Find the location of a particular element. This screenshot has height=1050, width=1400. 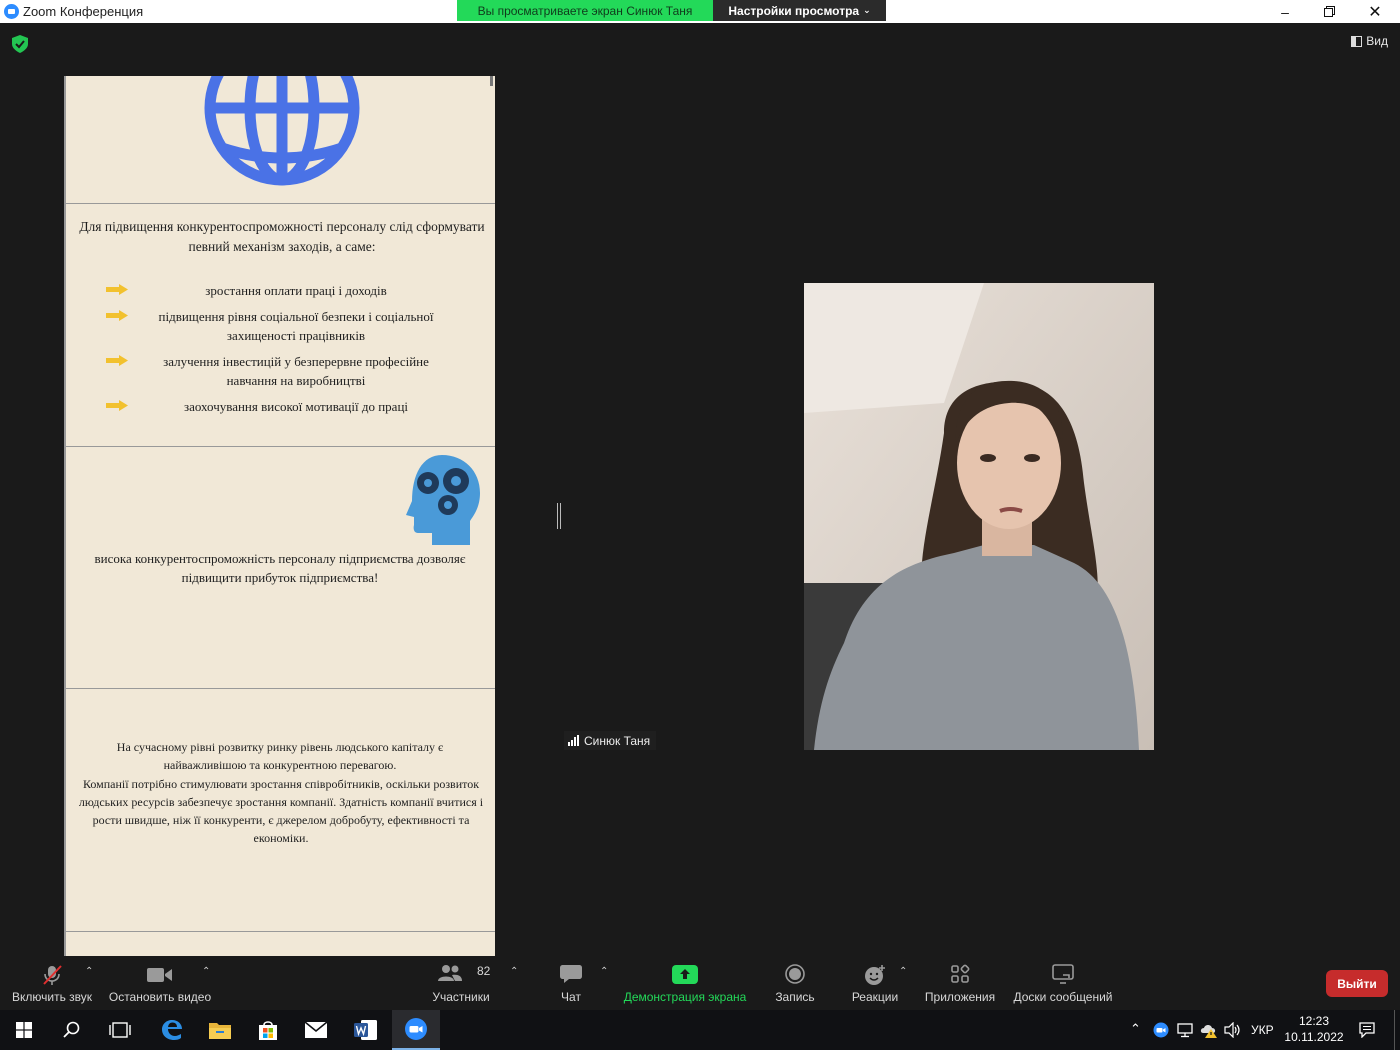

stop-video-label: Остановить видео is located at coordinates (160, 997).